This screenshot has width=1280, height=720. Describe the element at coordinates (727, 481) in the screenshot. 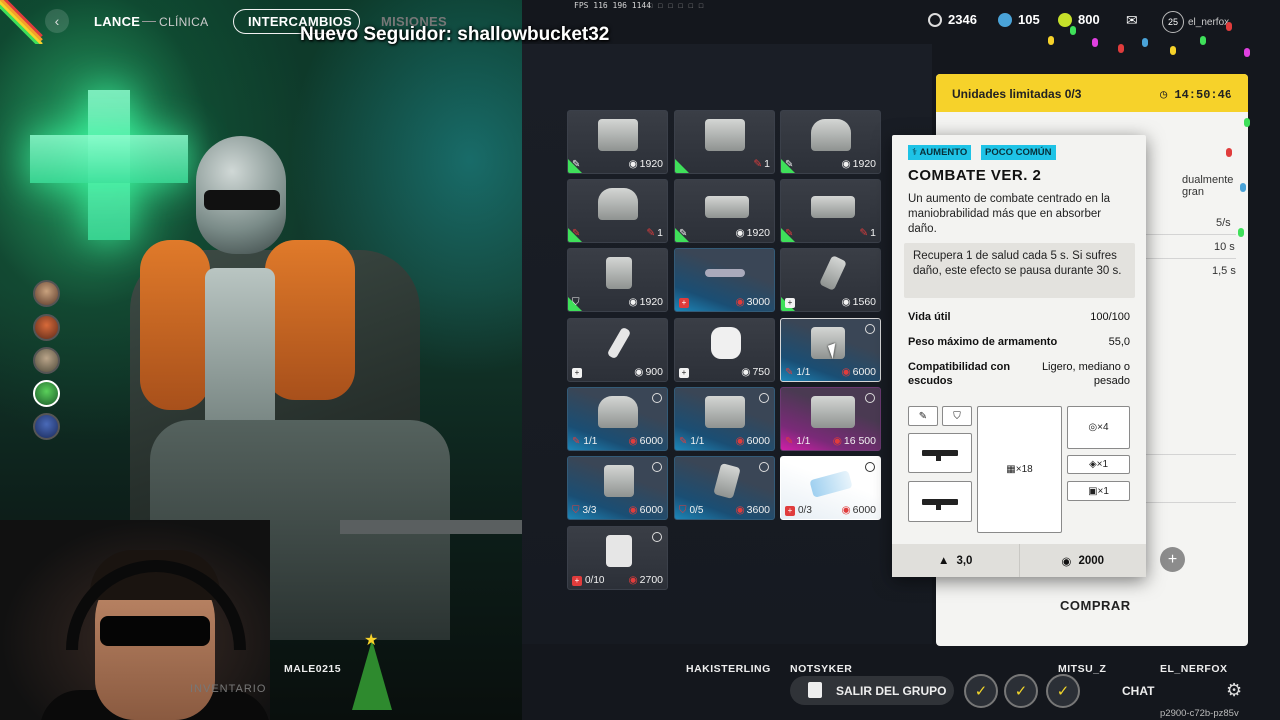

I see `shield-icon` at that location.